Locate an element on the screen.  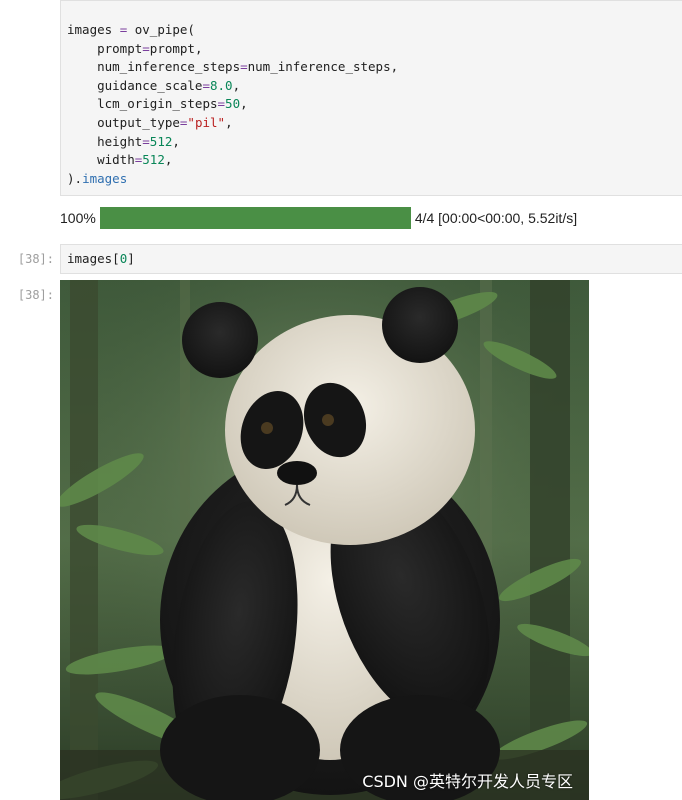
code-cell-images: images[0] is located at coordinates (371, 259).